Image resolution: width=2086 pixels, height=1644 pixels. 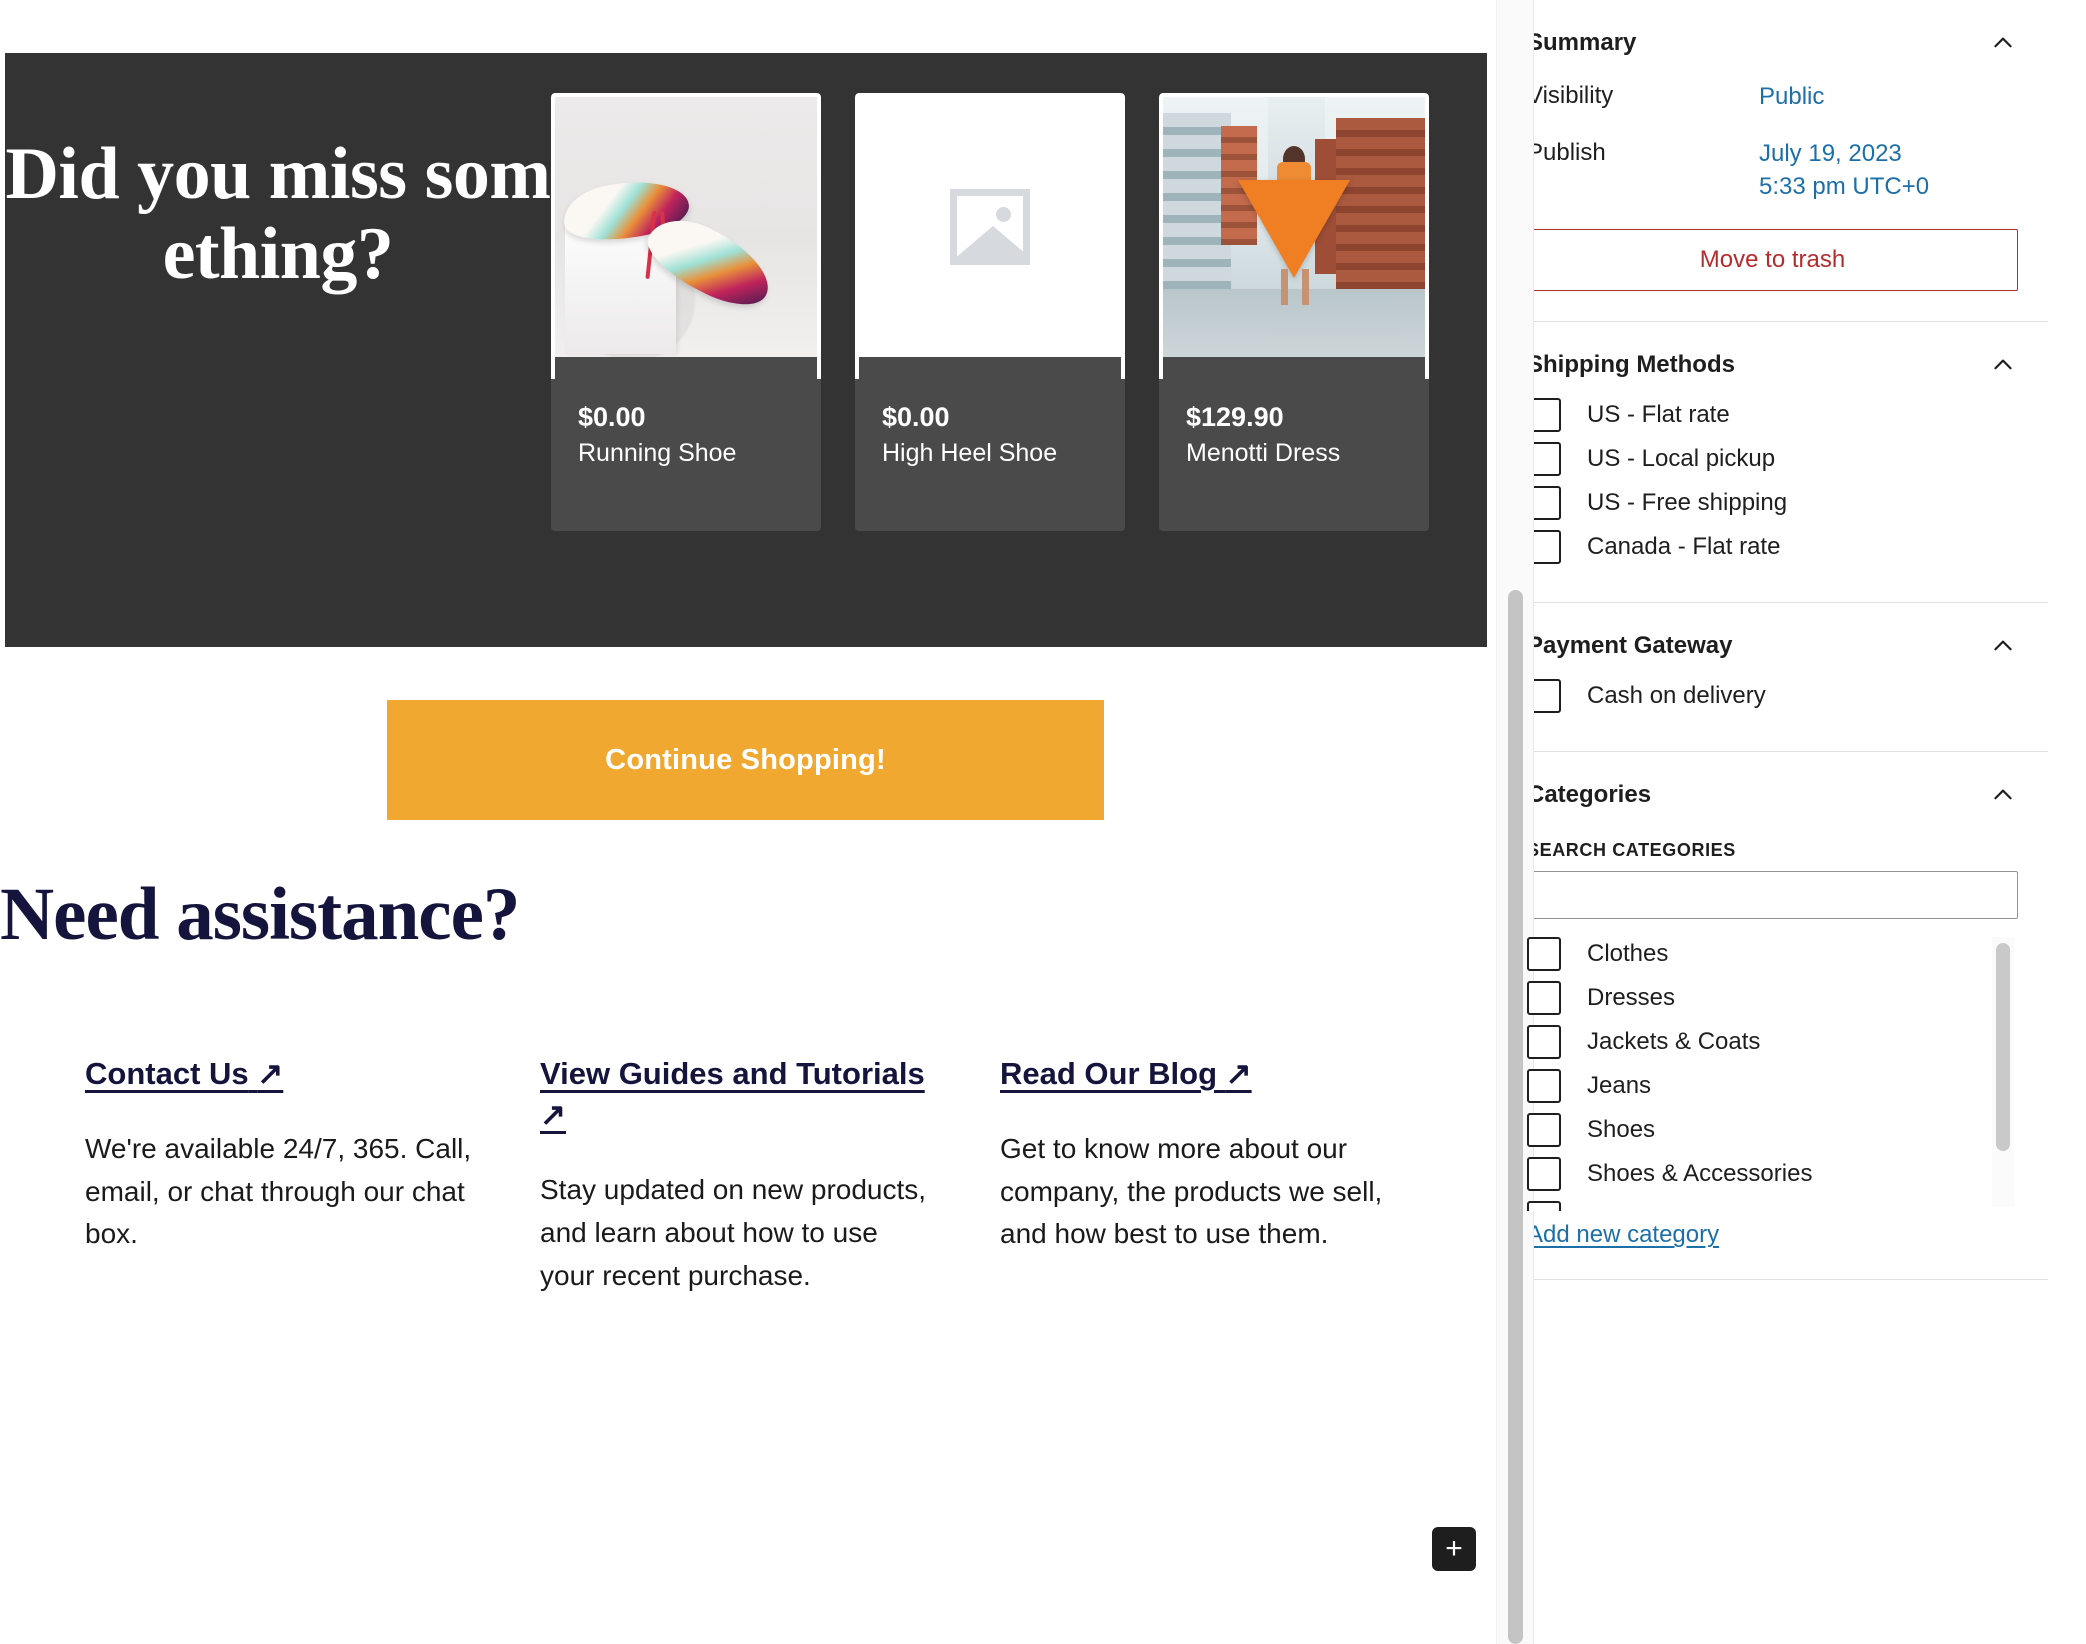 I want to click on add-new-category-link: Add new category, so click(x=1623, y=1235).